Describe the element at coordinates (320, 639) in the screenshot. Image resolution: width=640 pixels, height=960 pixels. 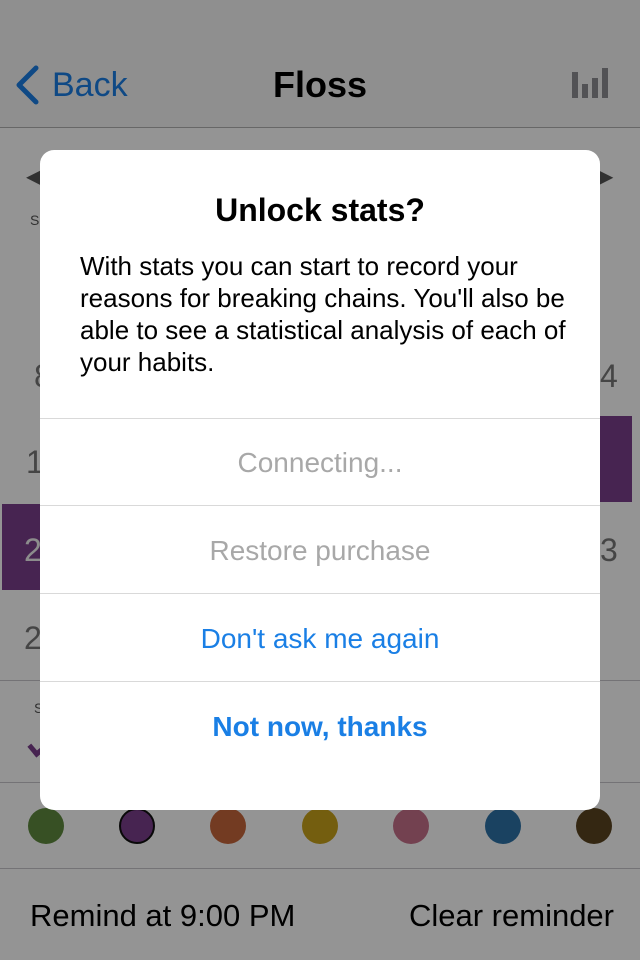
I see `dont-ask-again-button: Don't ask me again` at that location.